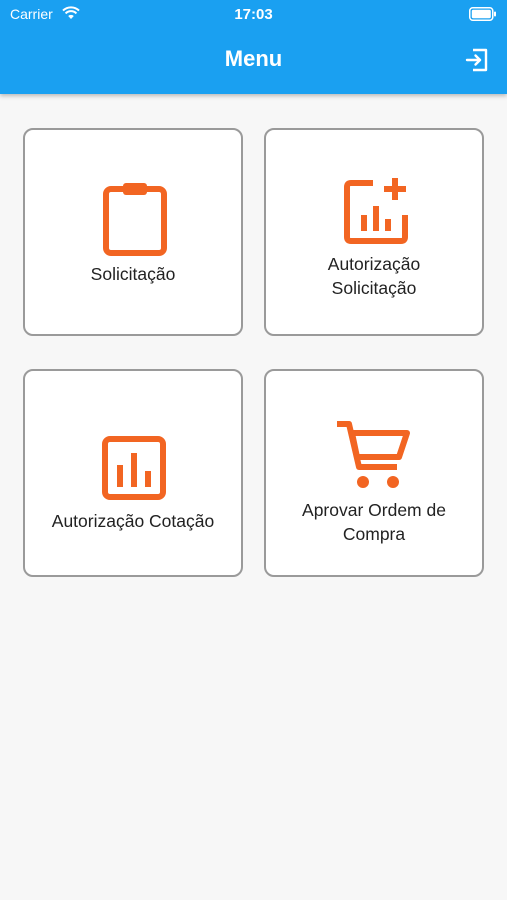  I want to click on tile-label-line2: Solicitação, so click(374, 288).